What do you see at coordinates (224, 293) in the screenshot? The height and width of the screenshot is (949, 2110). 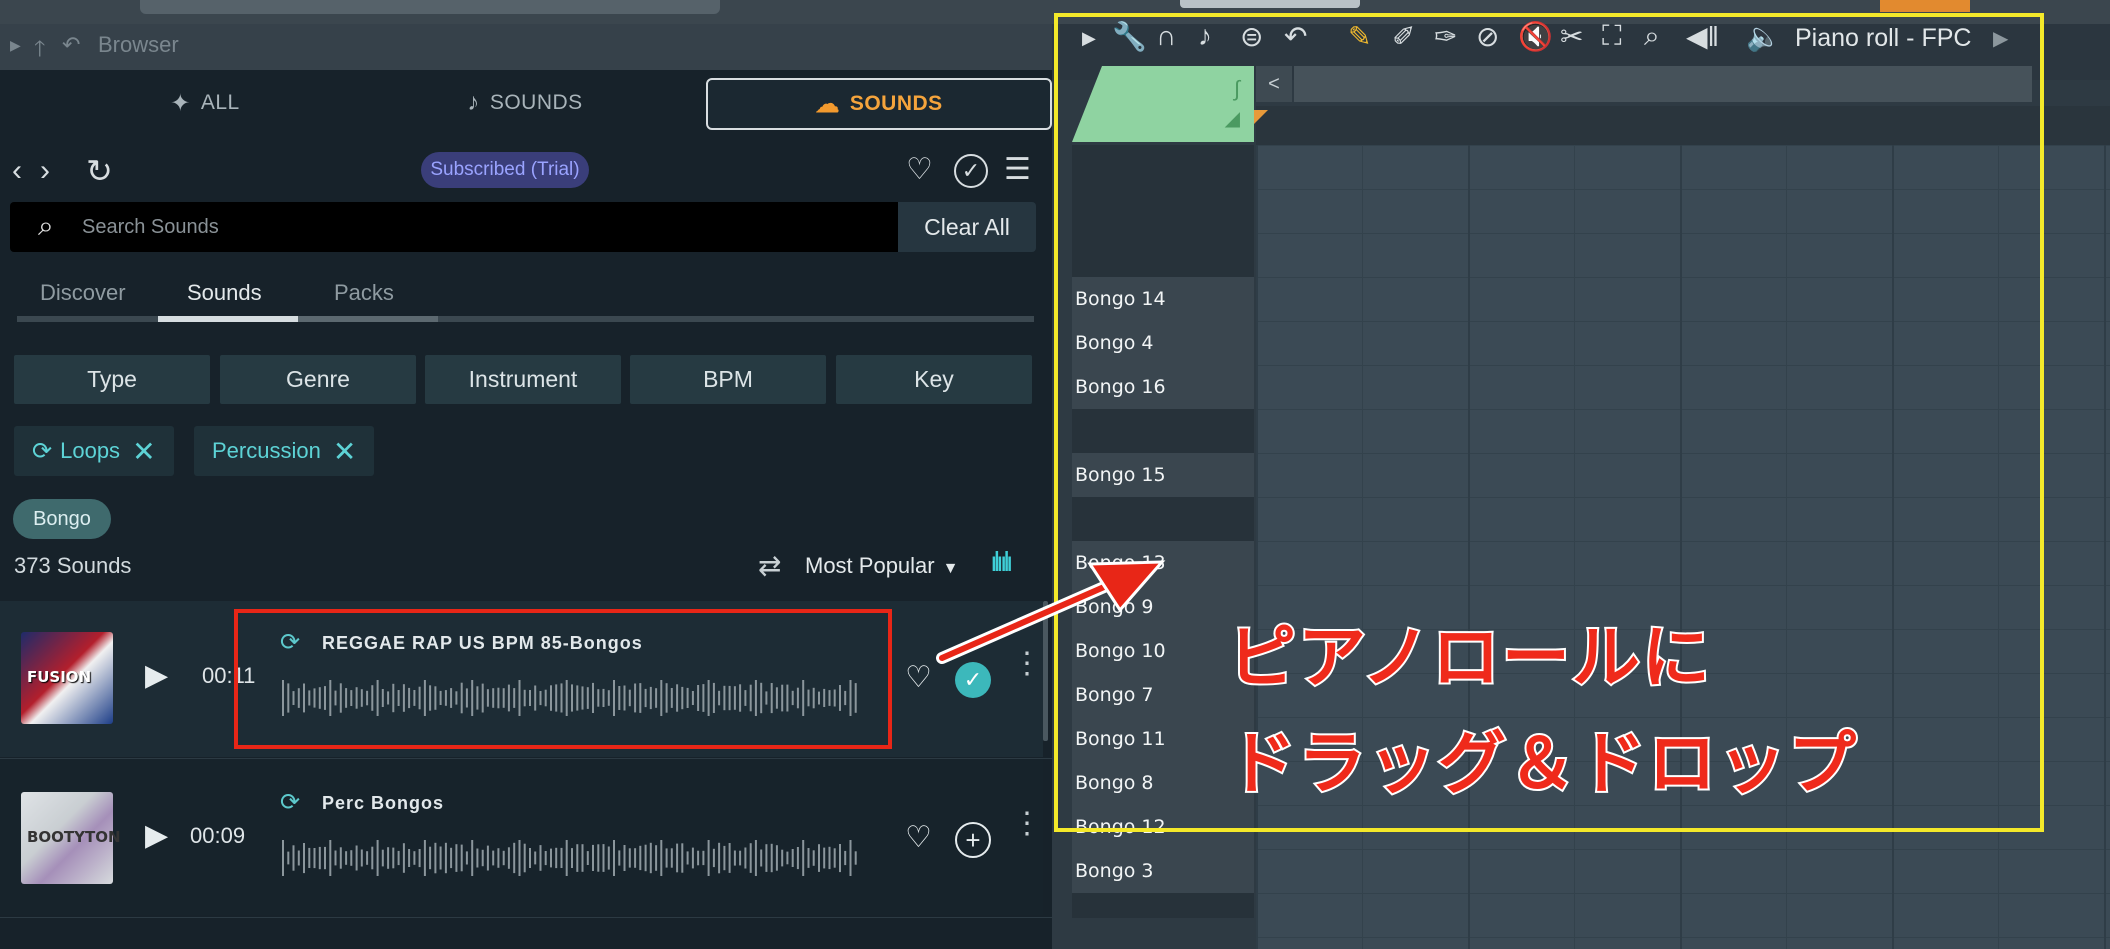 I see `subtab-sounds: Sounds` at bounding box center [224, 293].